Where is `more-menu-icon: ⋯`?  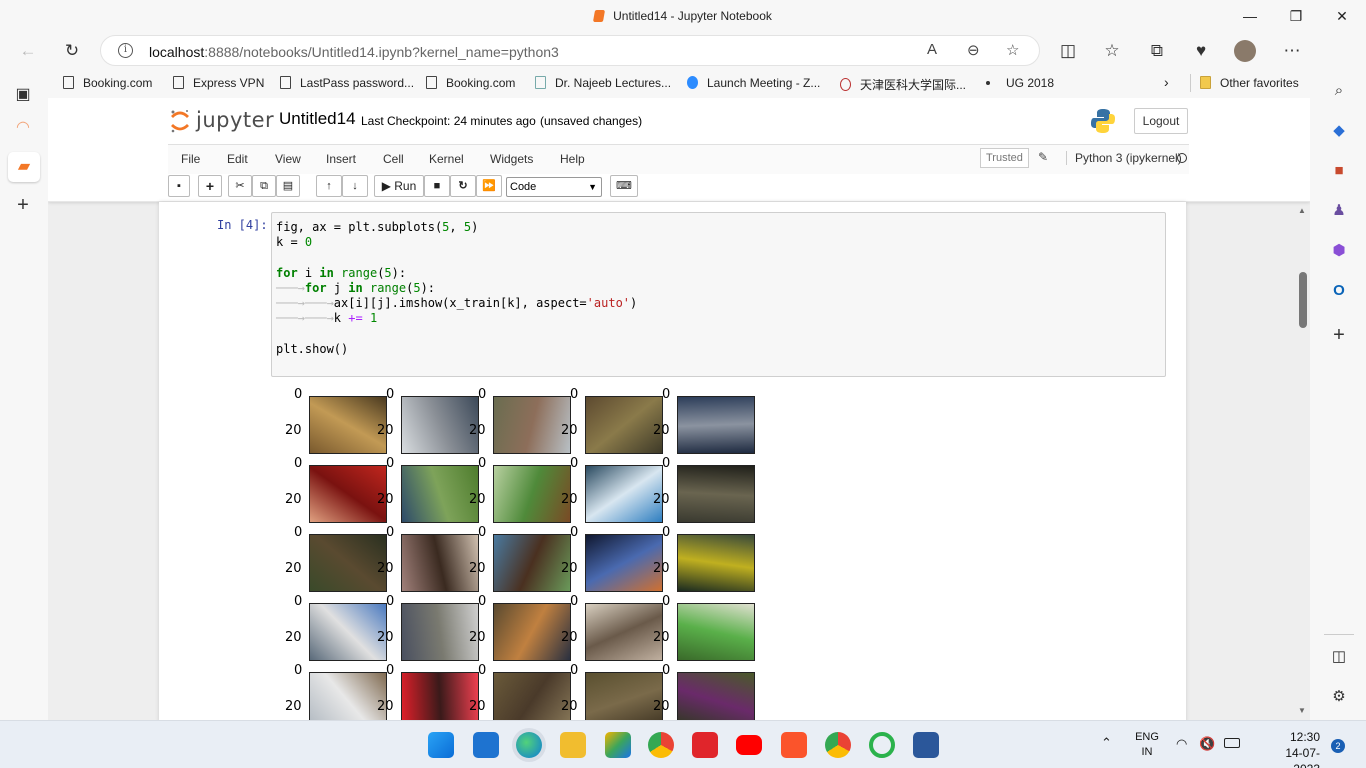
more-menu-icon: ⋯ is located at coordinates (1292, 51).